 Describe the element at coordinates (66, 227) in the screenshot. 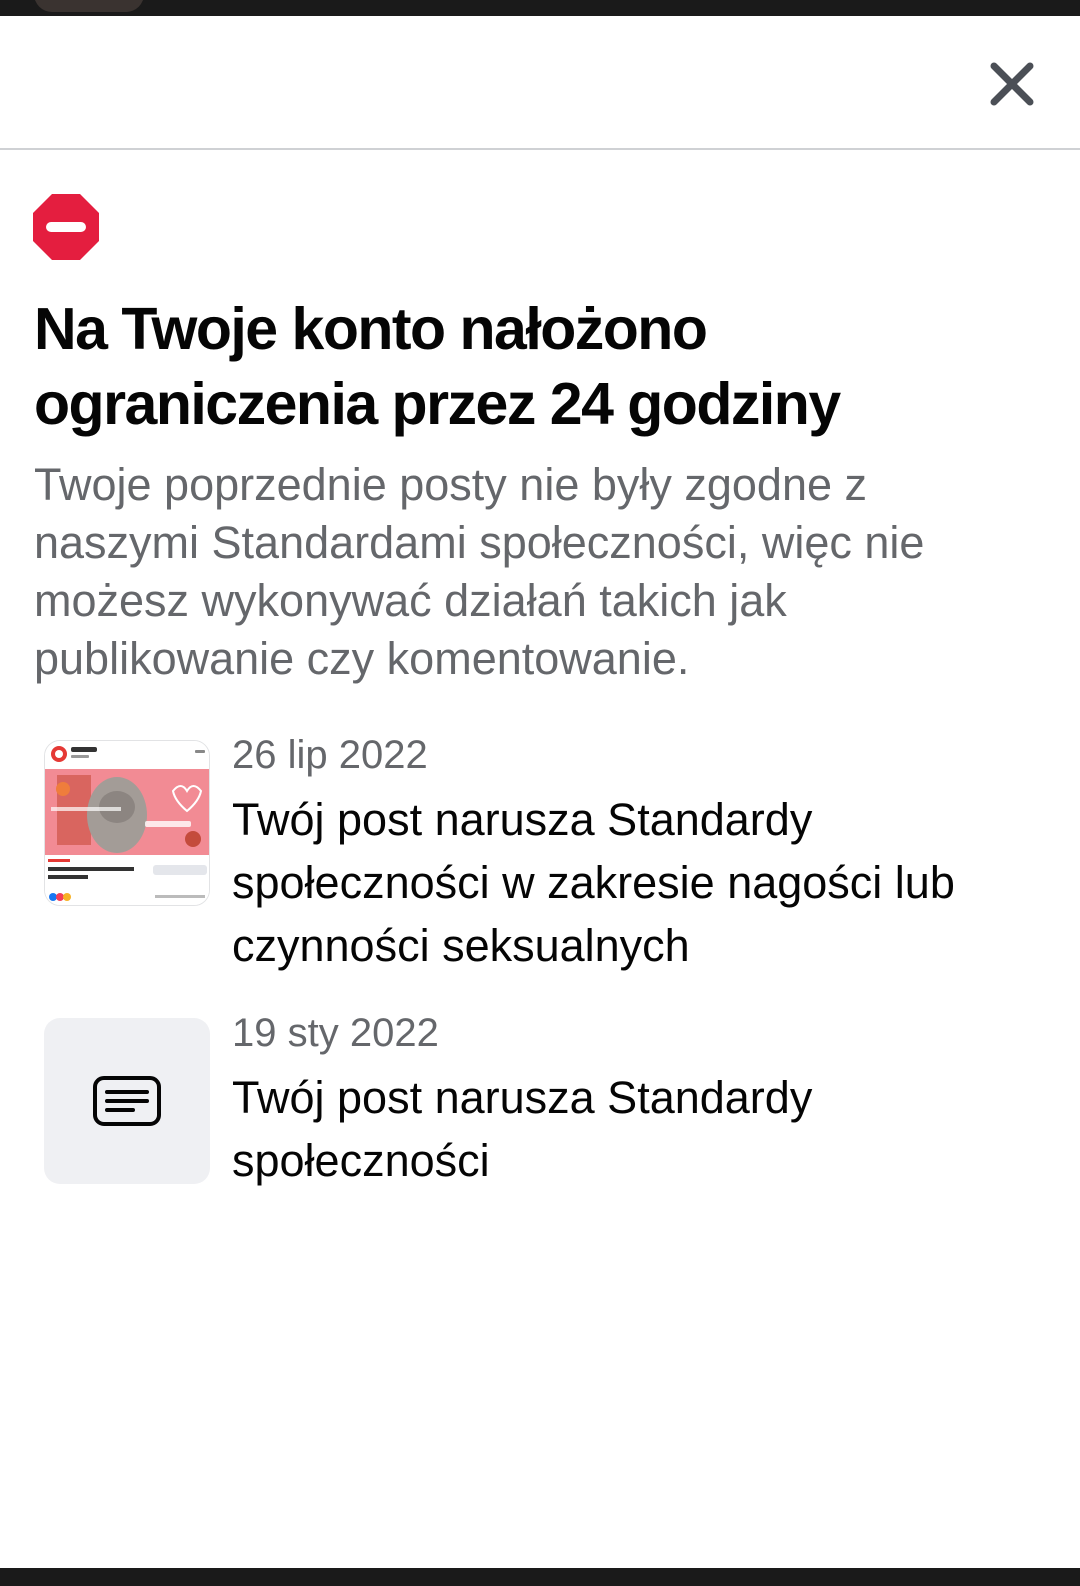

I see `no-entry-icon` at that location.